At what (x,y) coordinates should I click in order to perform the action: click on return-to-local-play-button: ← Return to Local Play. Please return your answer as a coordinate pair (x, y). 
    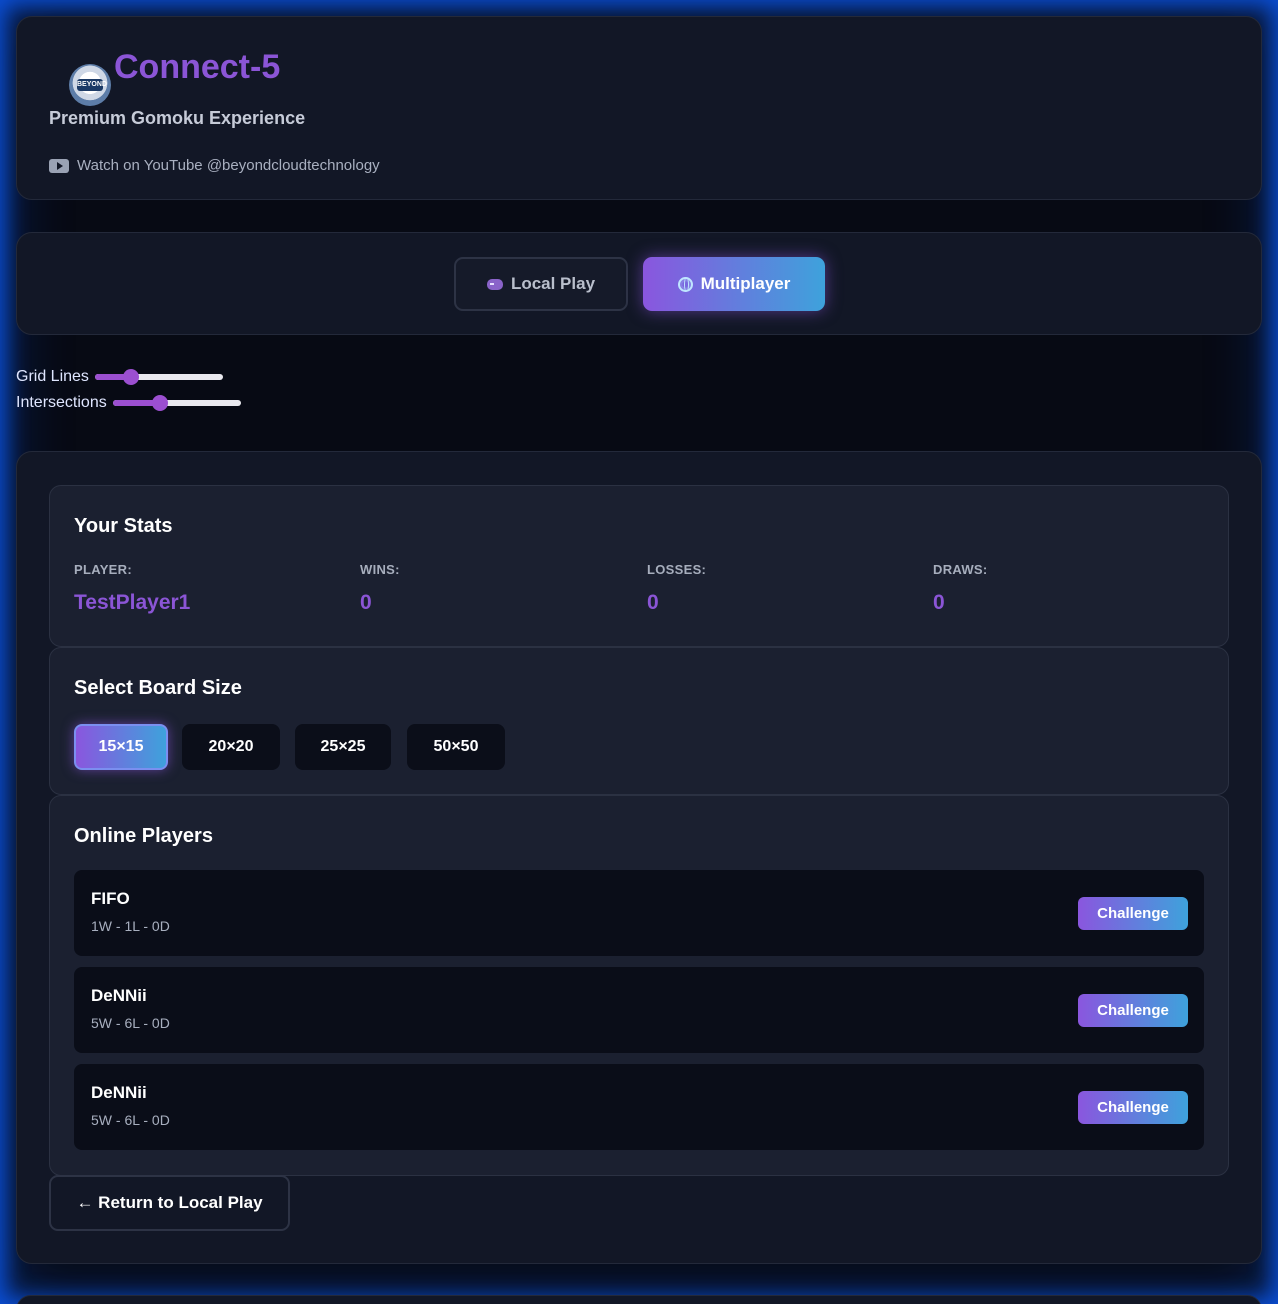
    Looking at the image, I should click on (169, 1203).